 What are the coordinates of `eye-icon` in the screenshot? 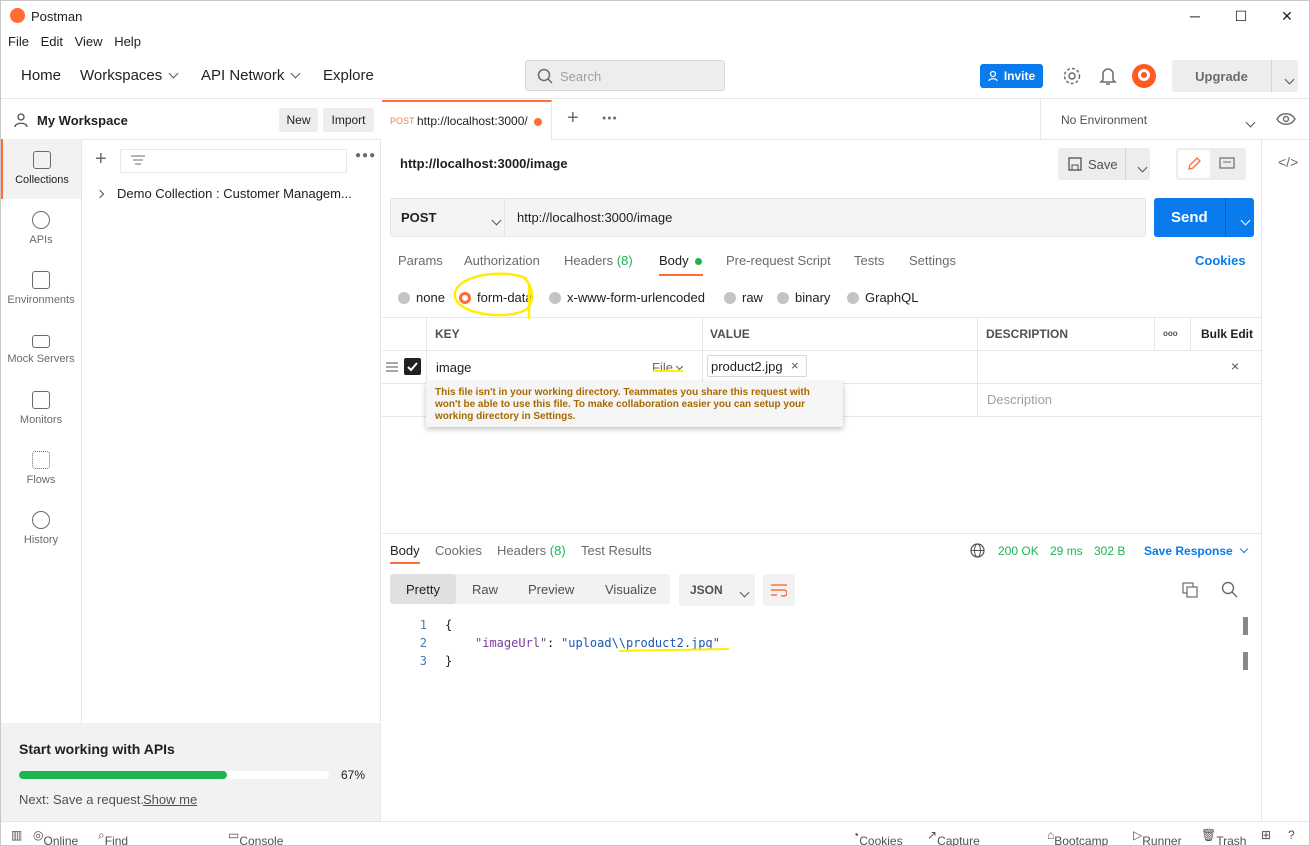 It's located at (1286, 119).